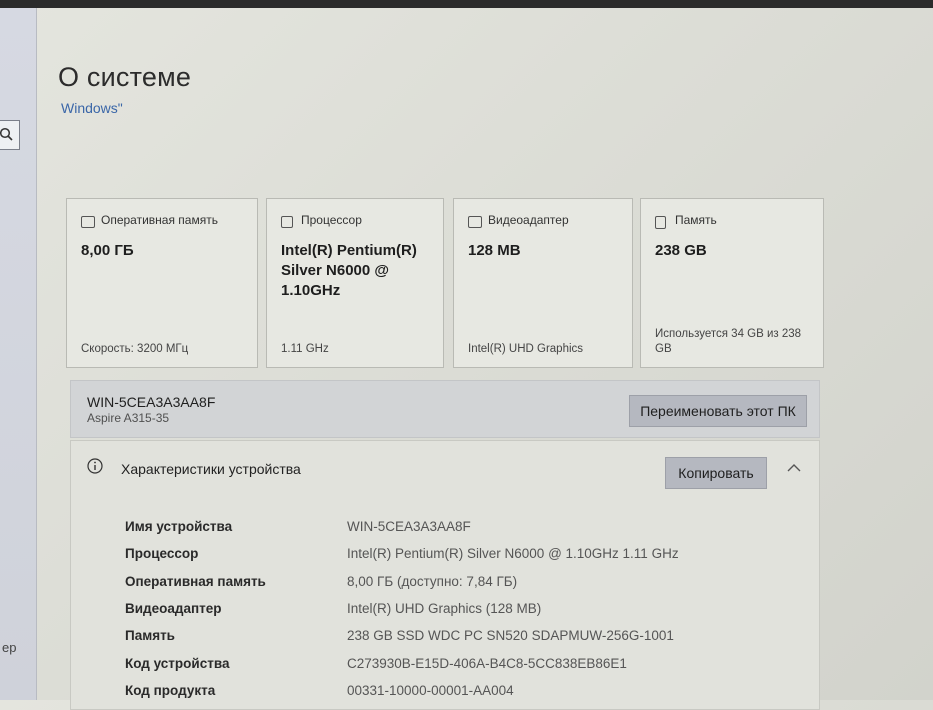 This screenshot has width=933, height=710. I want to click on sidebar-search-button, so click(10, 135).